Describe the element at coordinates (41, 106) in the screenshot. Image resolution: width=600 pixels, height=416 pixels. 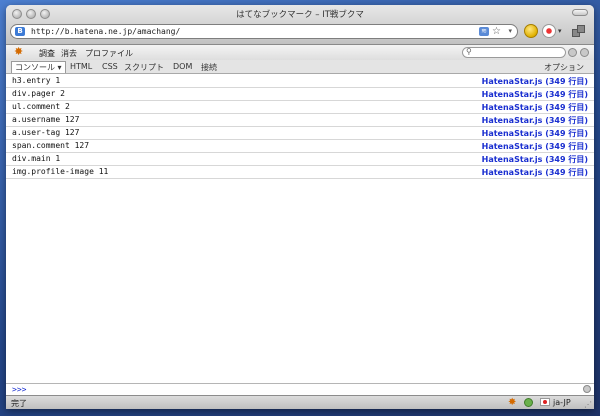
I see `log-text: ul.comment 2` at that location.